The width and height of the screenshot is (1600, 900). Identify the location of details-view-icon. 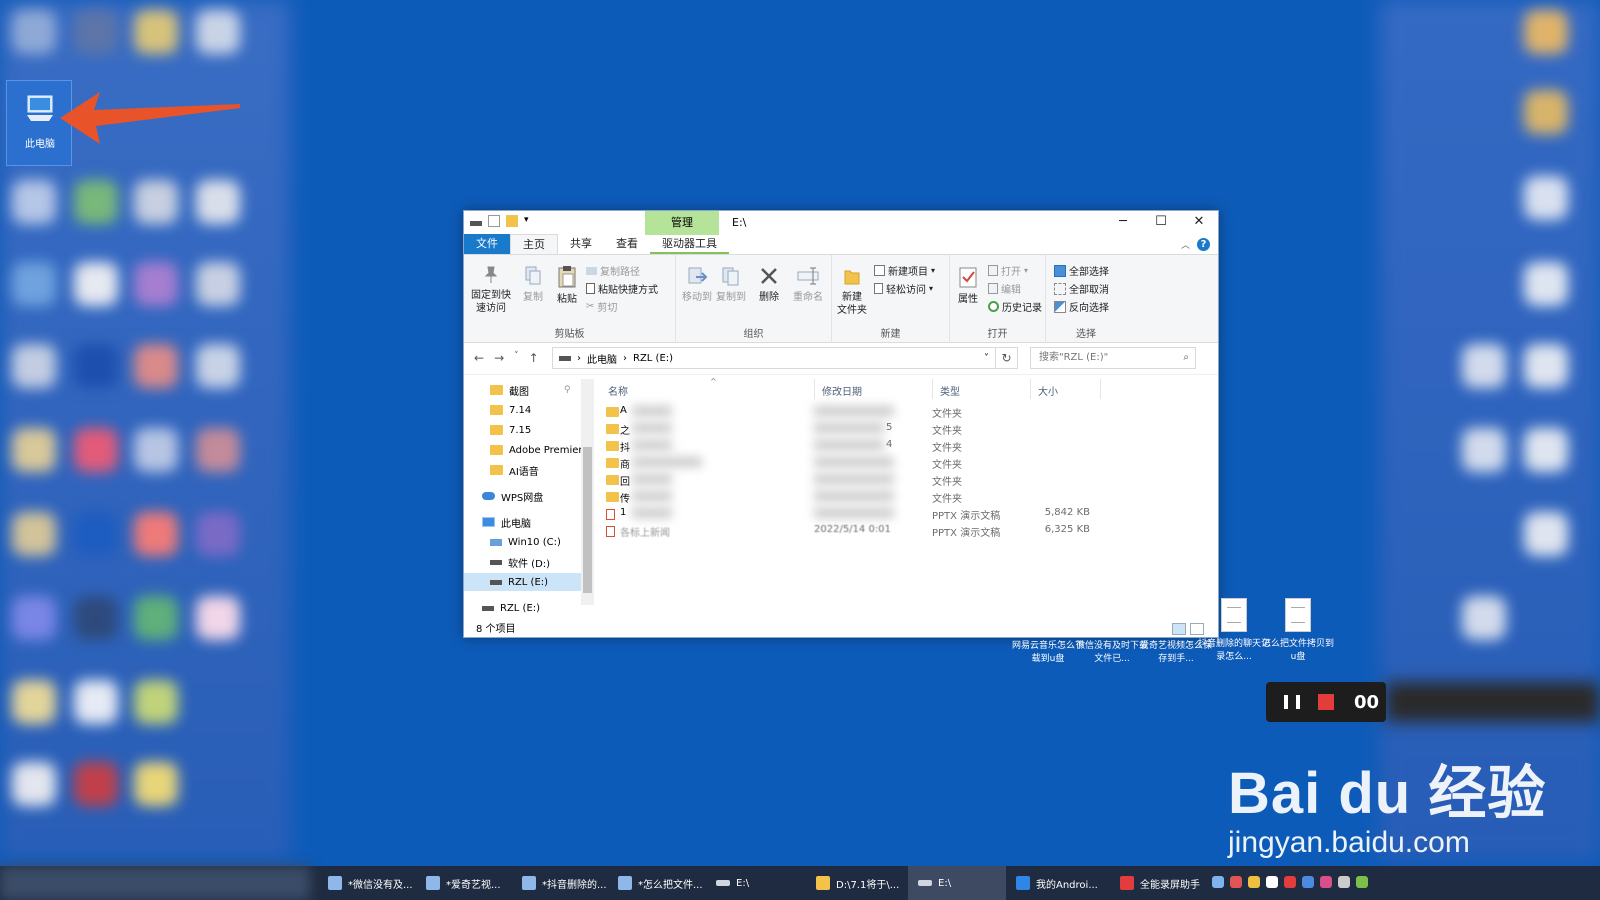
(1179, 629).